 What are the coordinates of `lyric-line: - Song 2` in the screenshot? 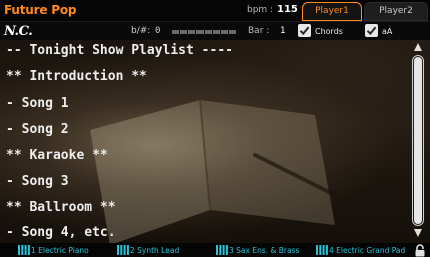 It's located at (37, 129).